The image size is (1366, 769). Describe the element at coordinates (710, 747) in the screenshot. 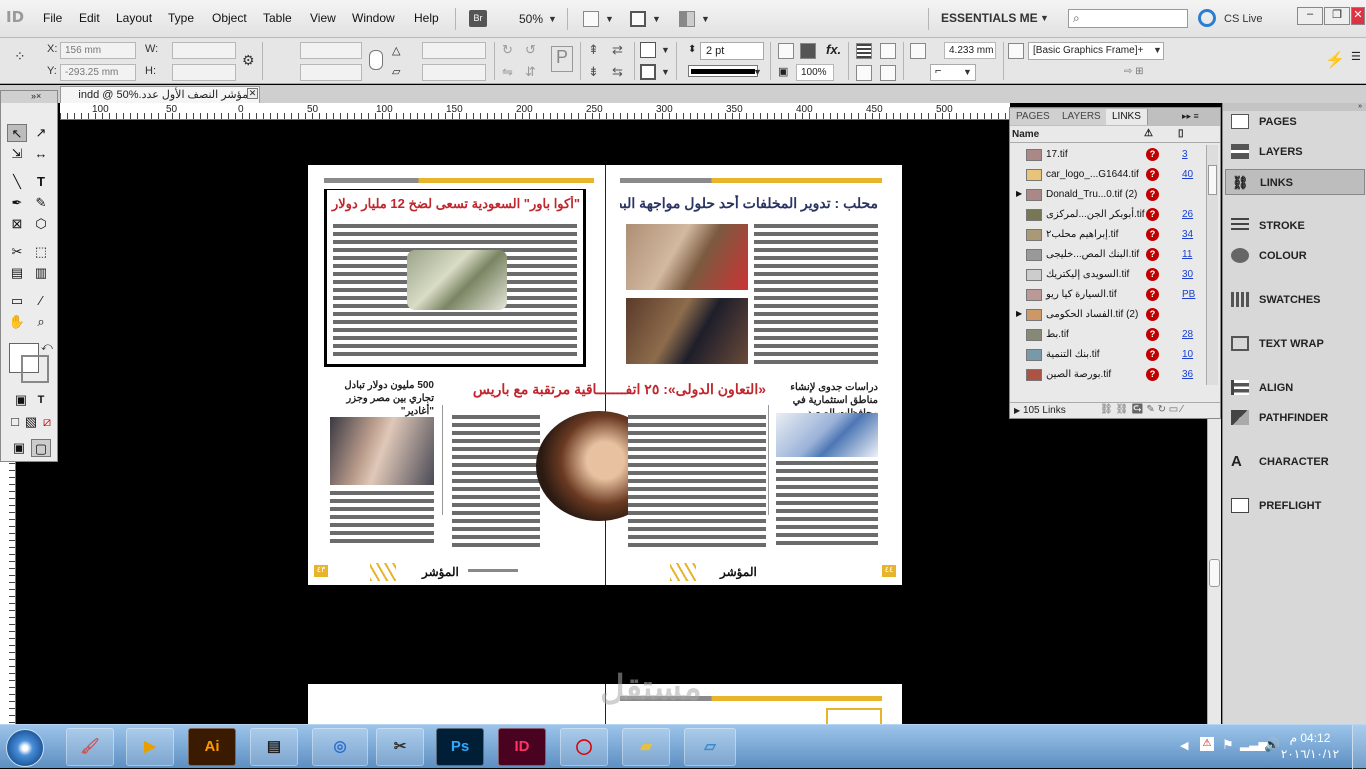

I see `taskbar-app-notes: ▱` at that location.